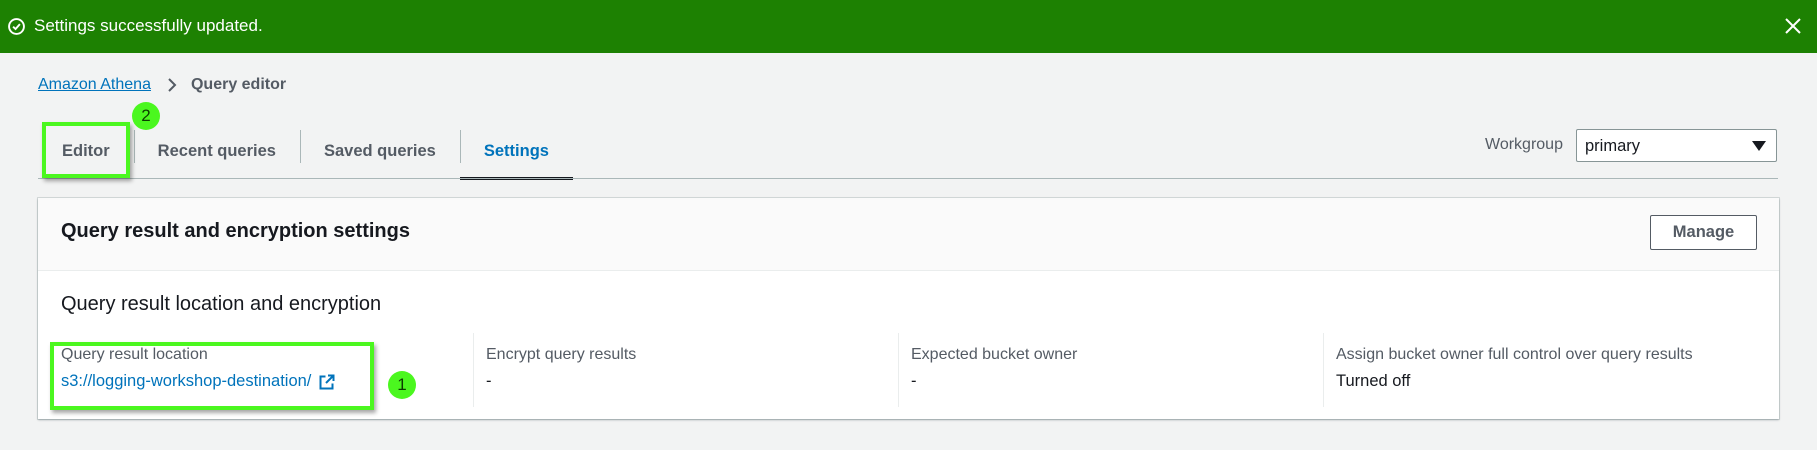  I want to click on check-circle-icon, so click(16, 26).